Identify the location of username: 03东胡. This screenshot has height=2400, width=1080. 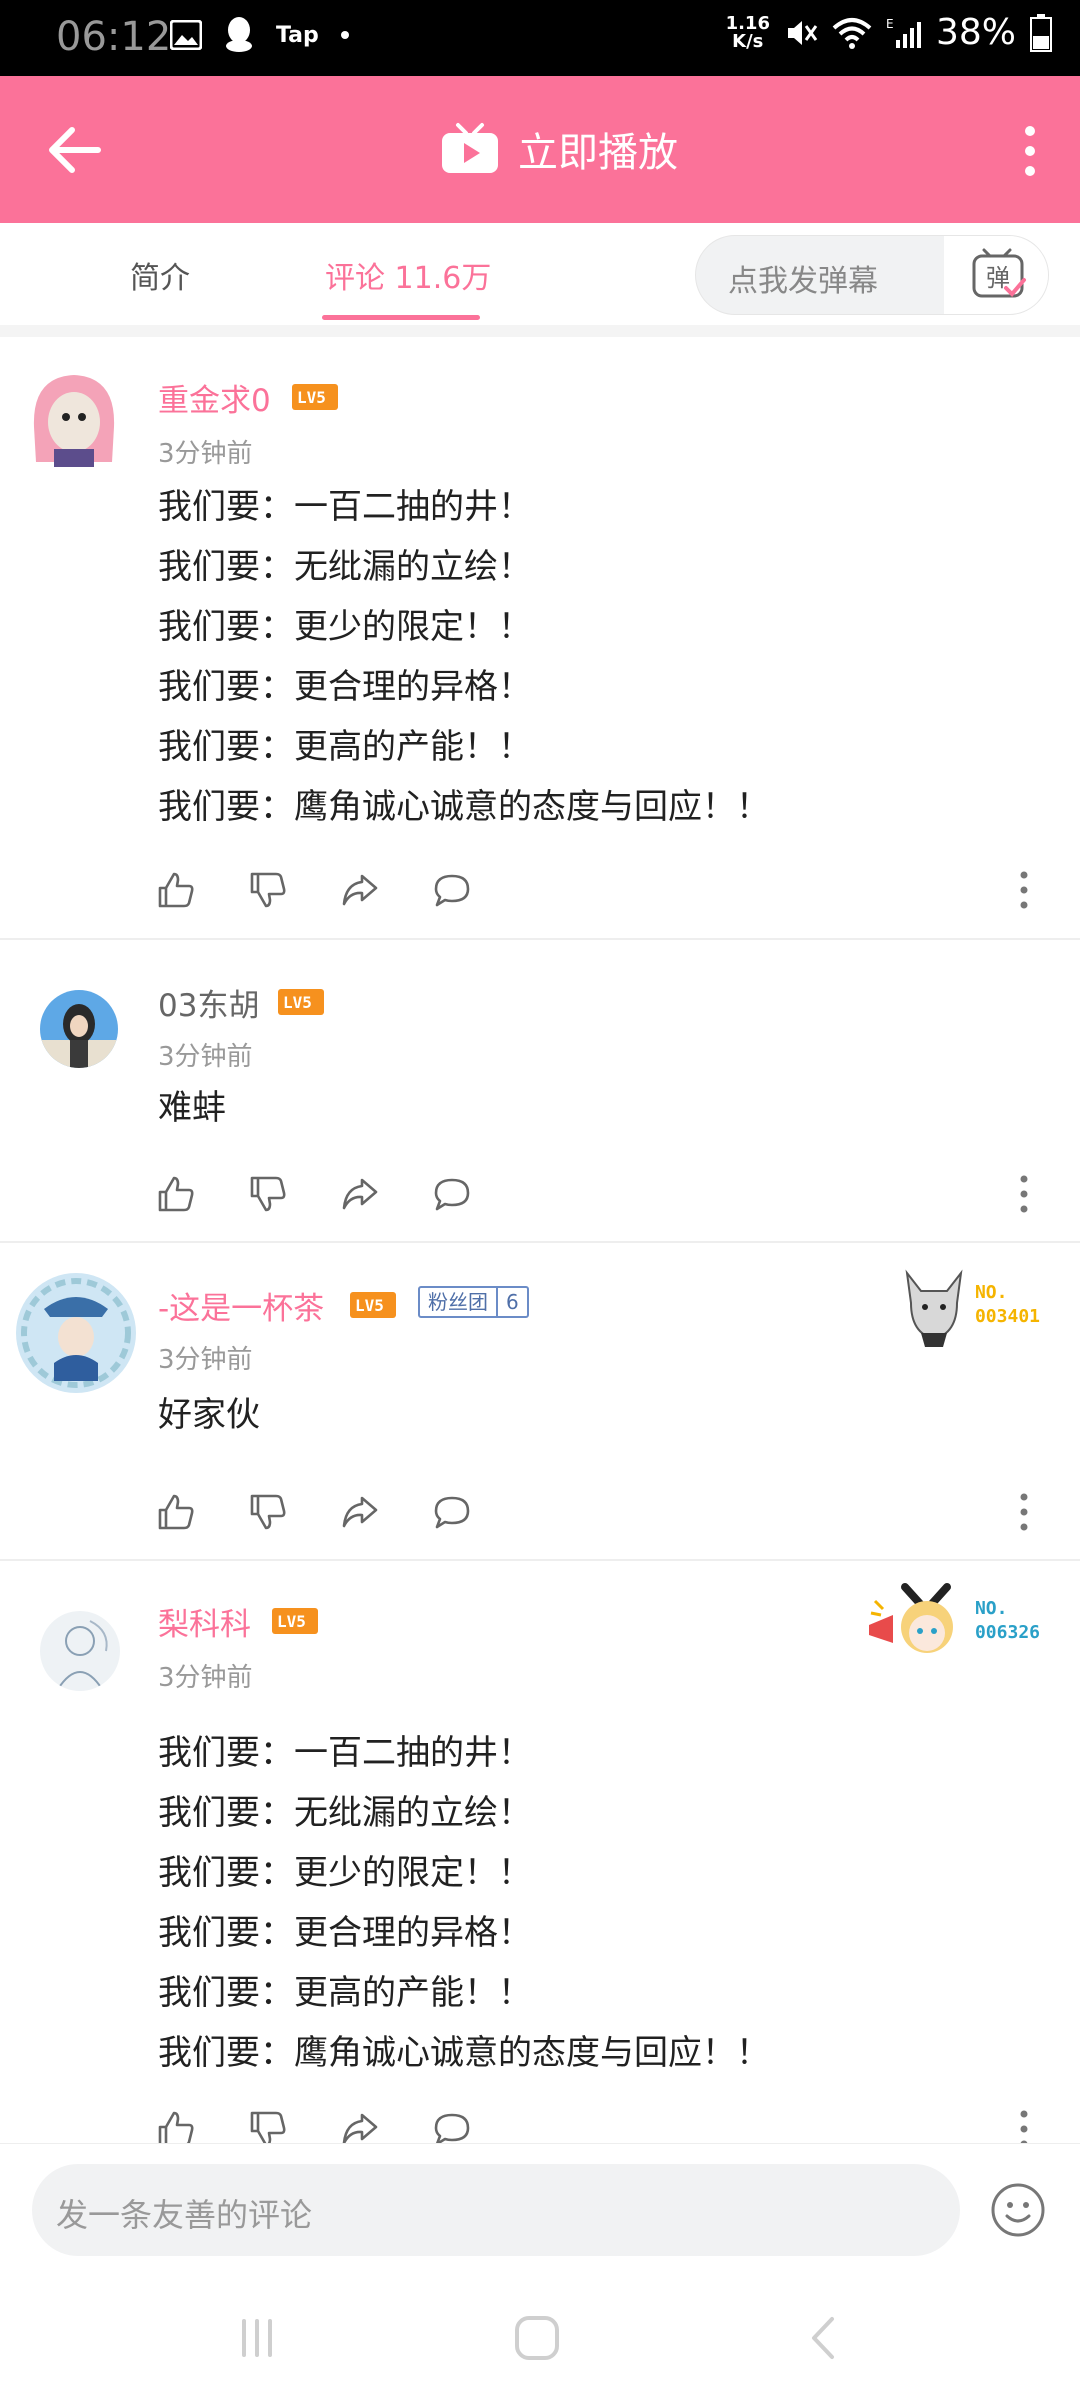
(208, 1002).